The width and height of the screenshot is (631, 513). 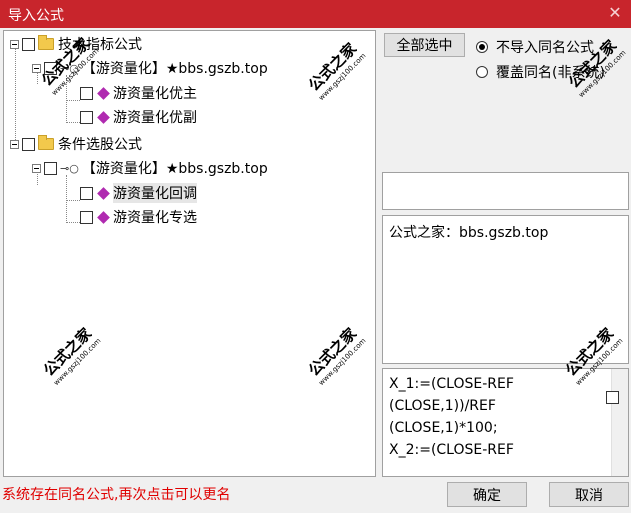 I want to click on tree-item-label: 技术指标公式, so click(x=100, y=45).